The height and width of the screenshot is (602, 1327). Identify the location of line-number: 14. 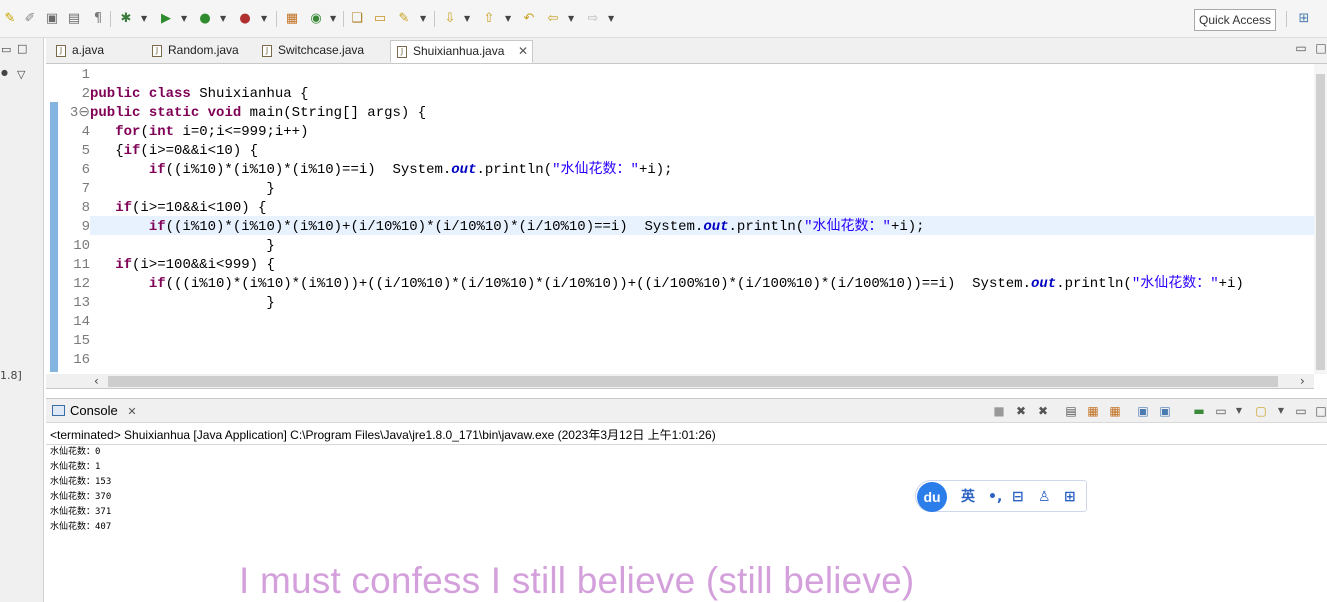
(81, 322).